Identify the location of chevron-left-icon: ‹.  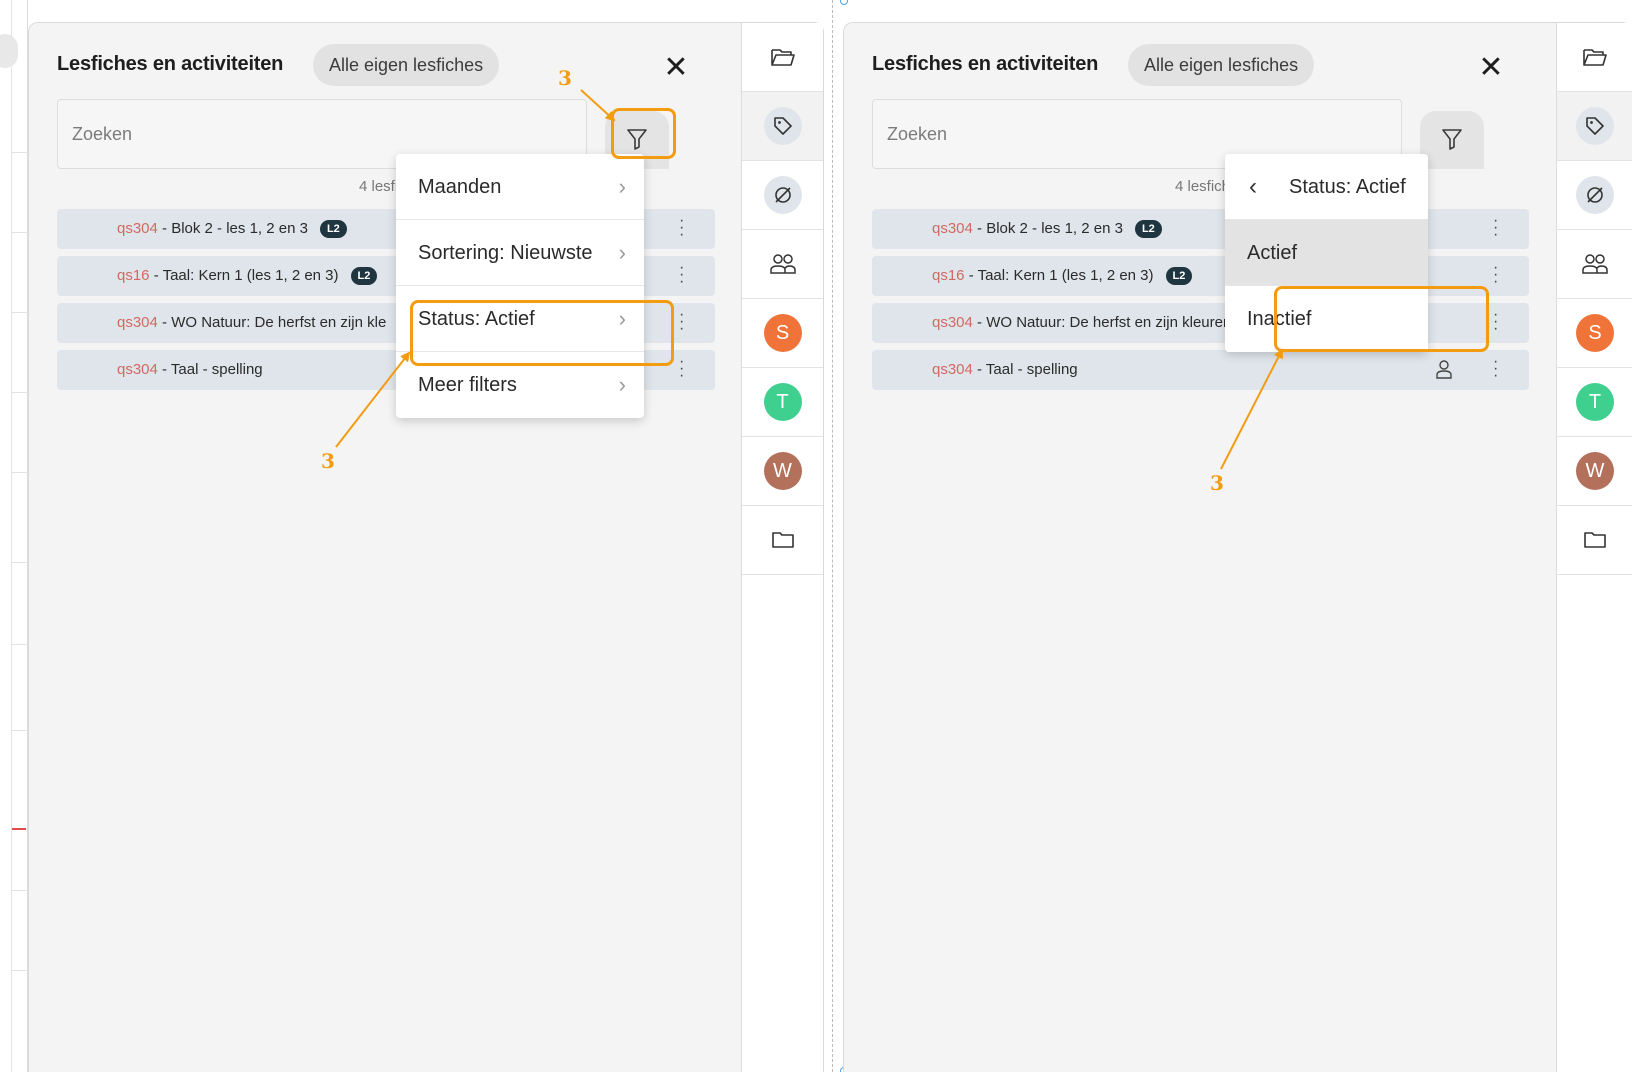
(1253, 187).